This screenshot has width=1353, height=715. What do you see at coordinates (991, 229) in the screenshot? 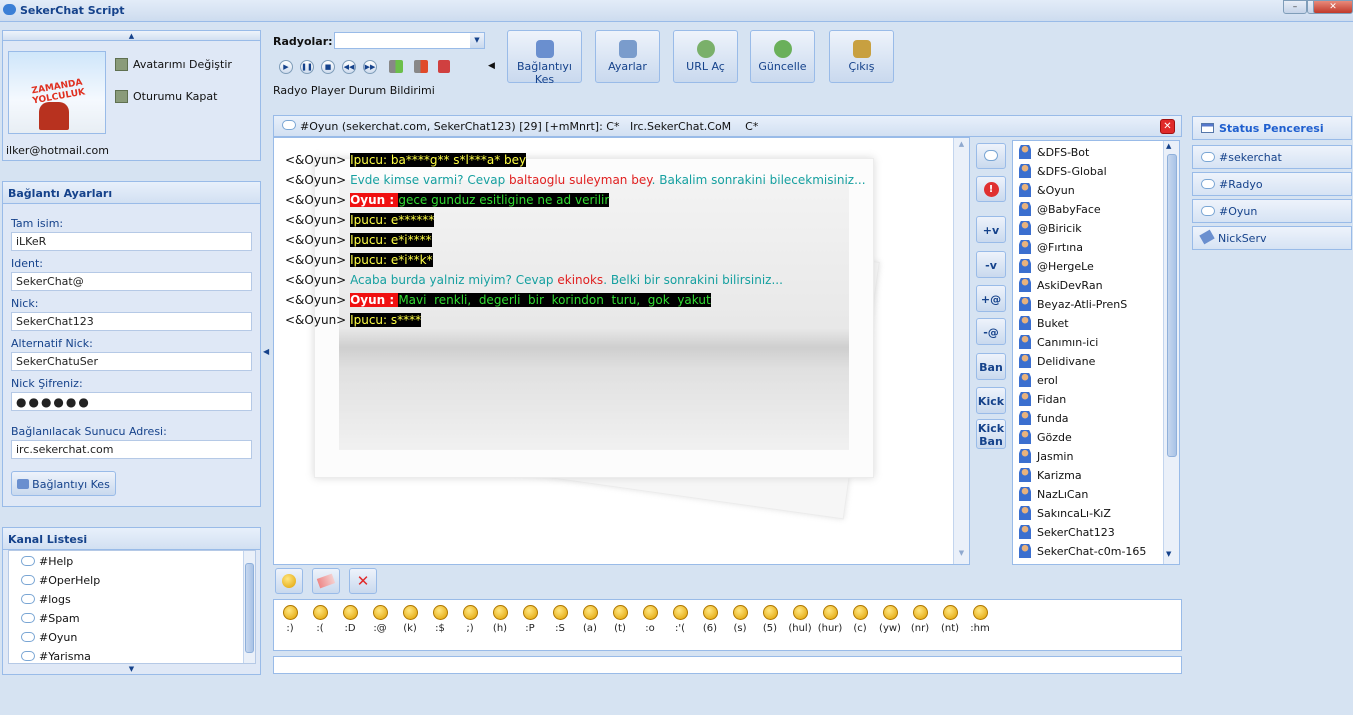
I see `voice-button: +v` at bounding box center [991, 229].